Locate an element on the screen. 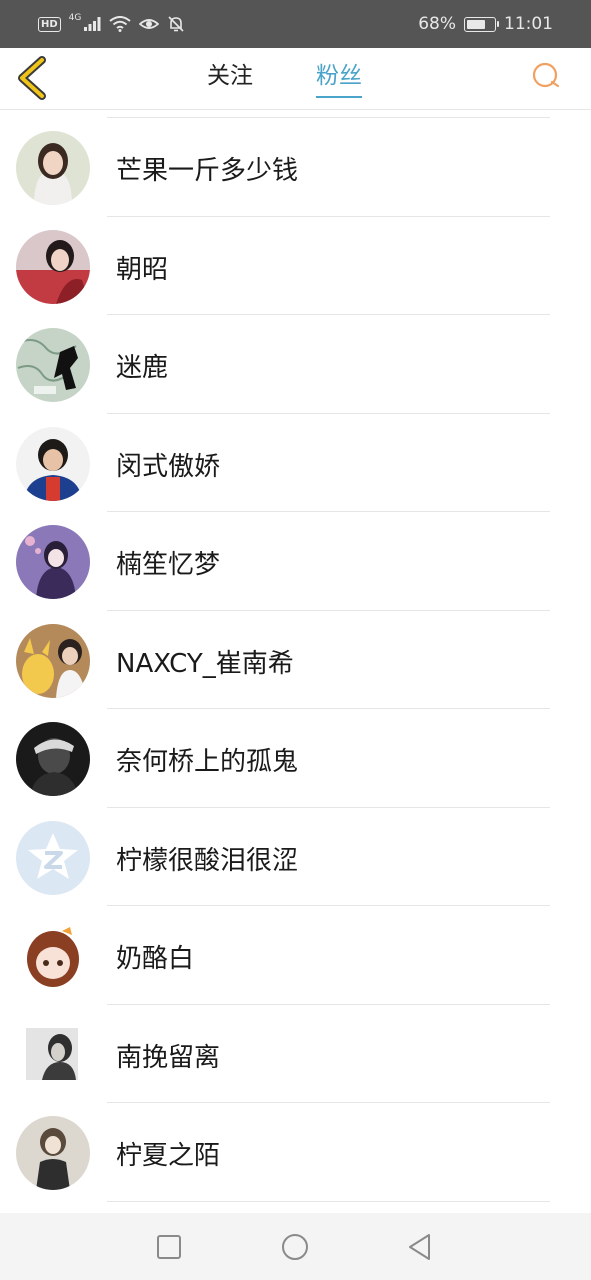  fan-row: 奈何桥上的孤鬼 is located at coordinates (295, 758).